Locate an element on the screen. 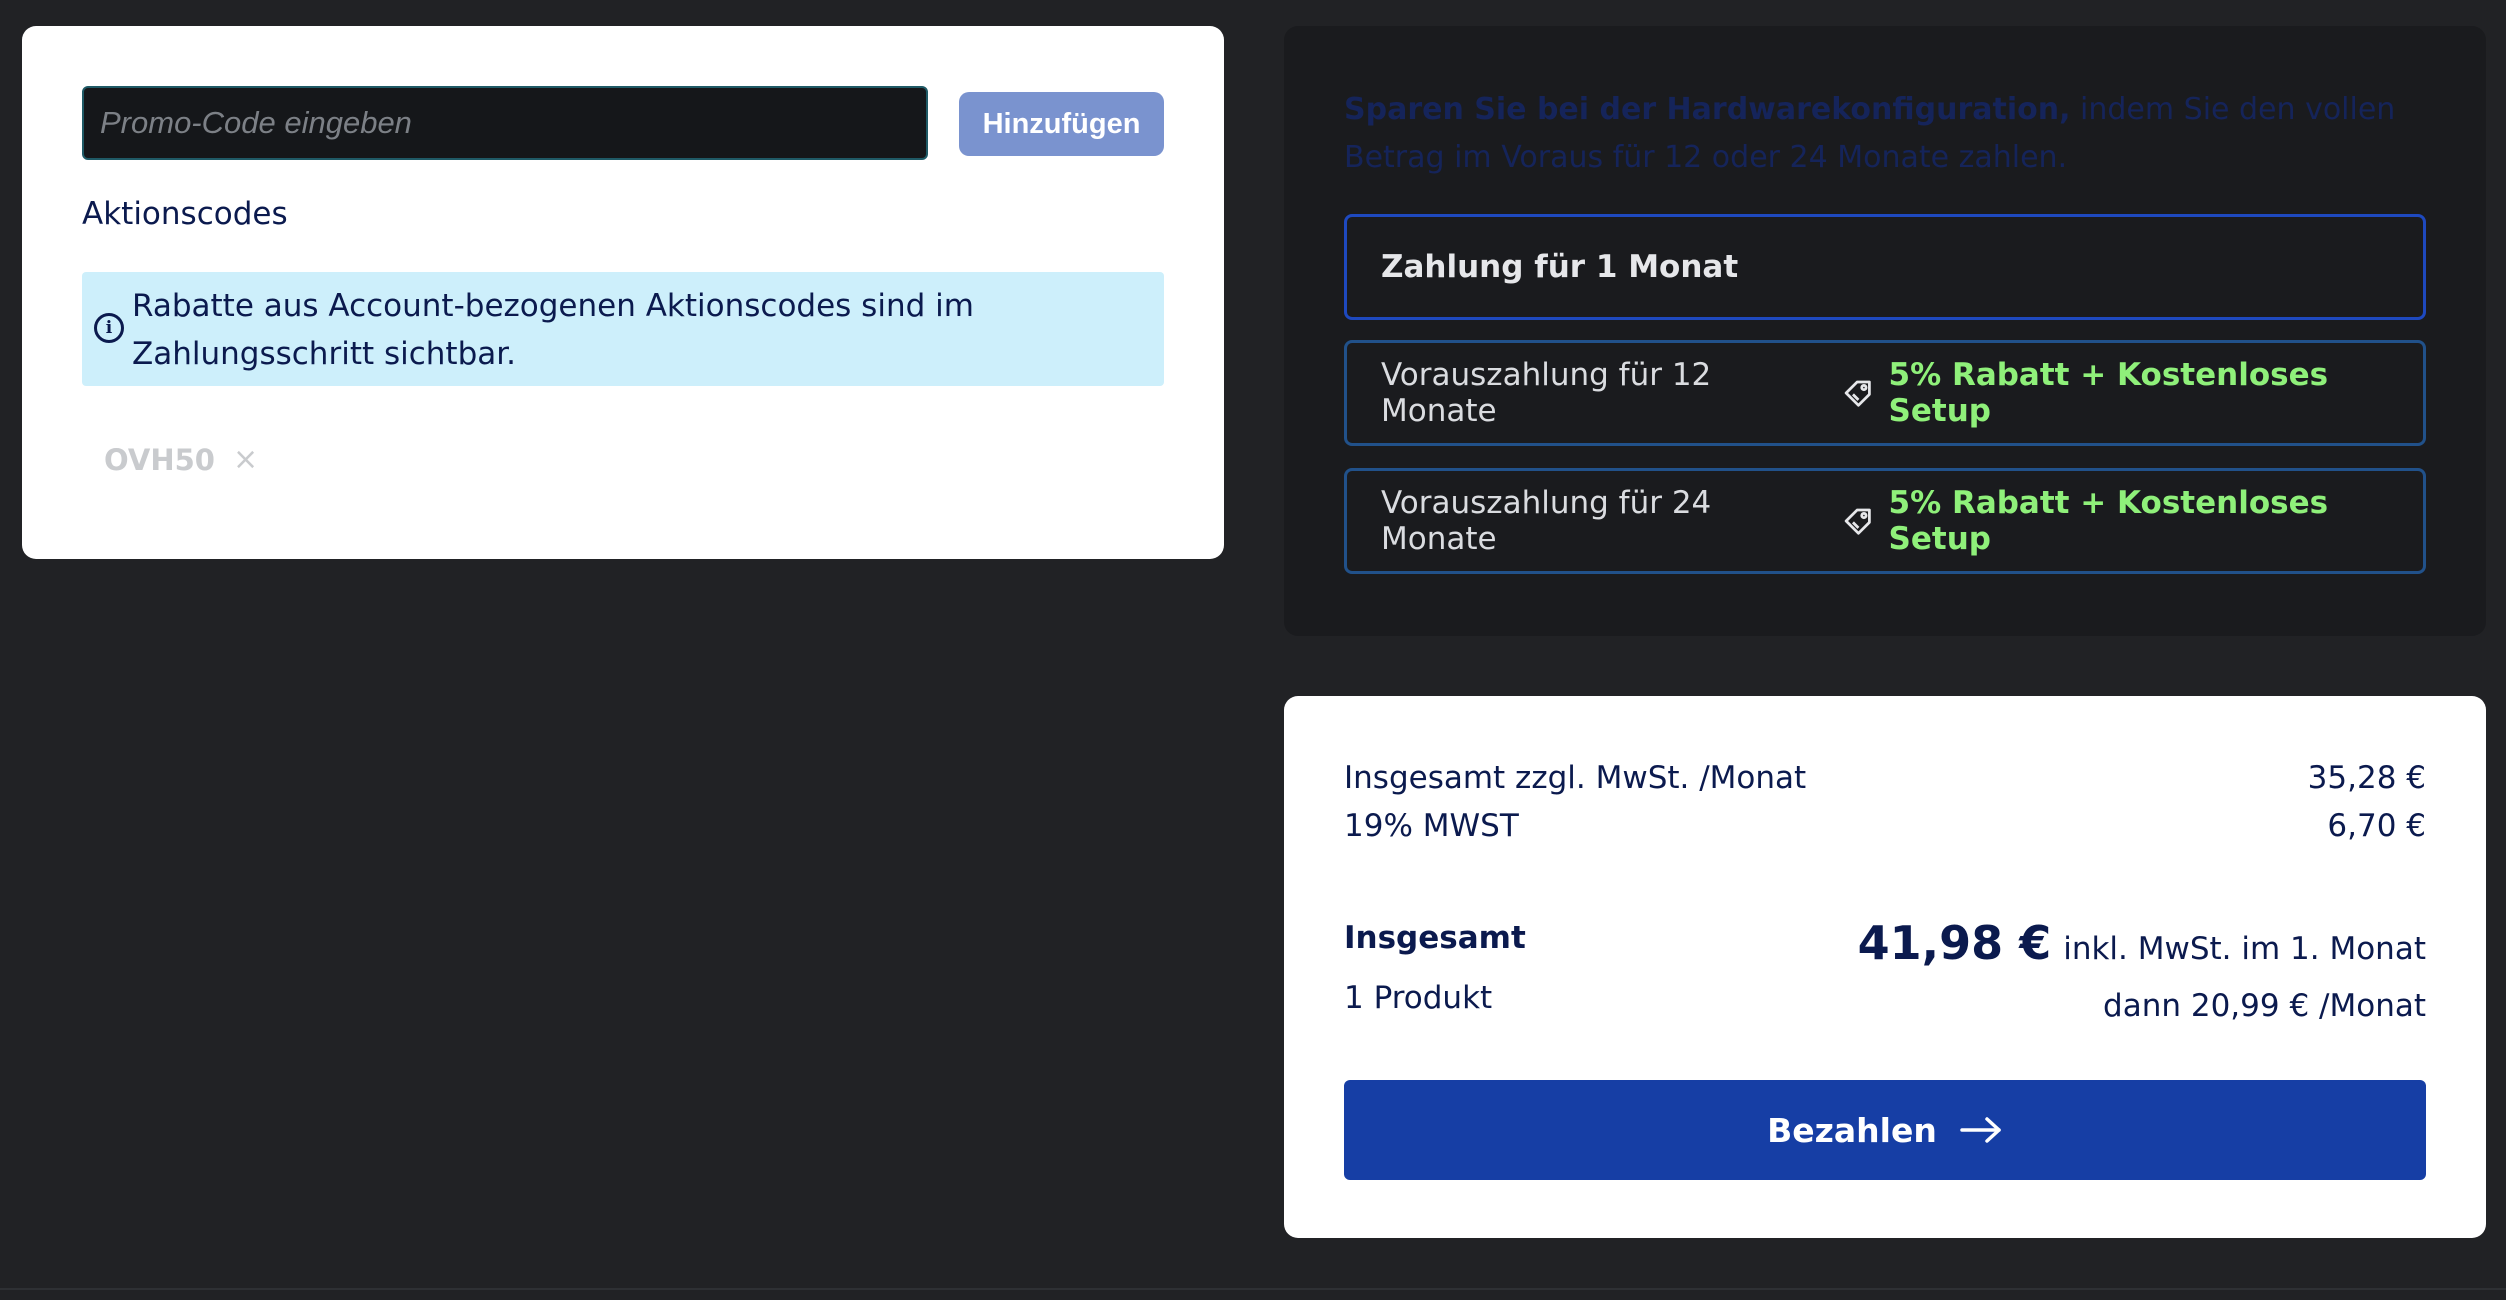 This screenshot has height=1300, width=2506. total-label: Insgesamt is located at coordinates (1435, 938).